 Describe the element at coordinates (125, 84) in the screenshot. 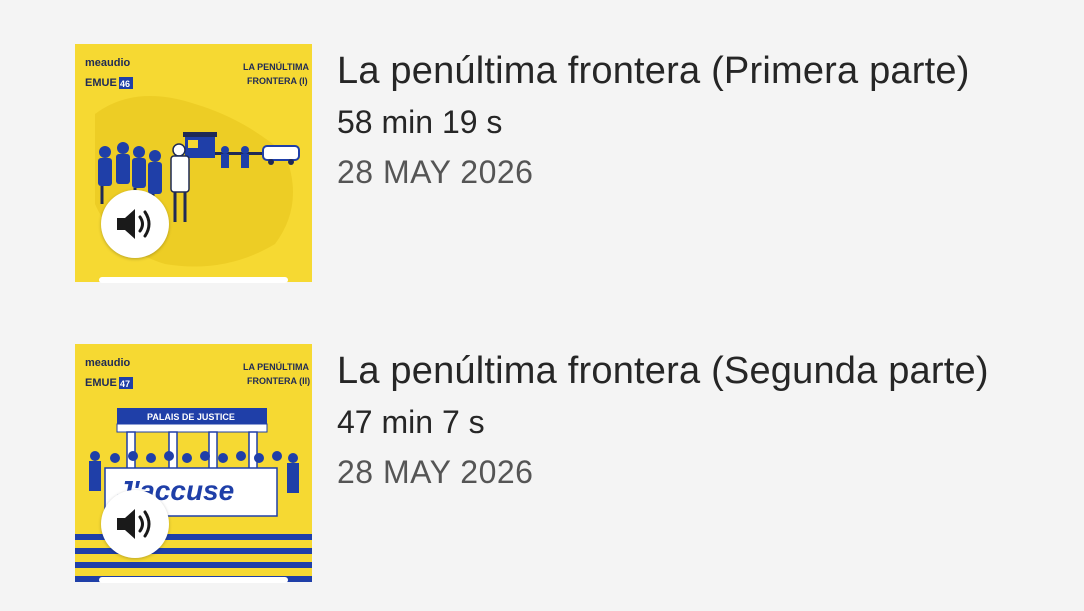

I see `episode-number: 46` at that location.